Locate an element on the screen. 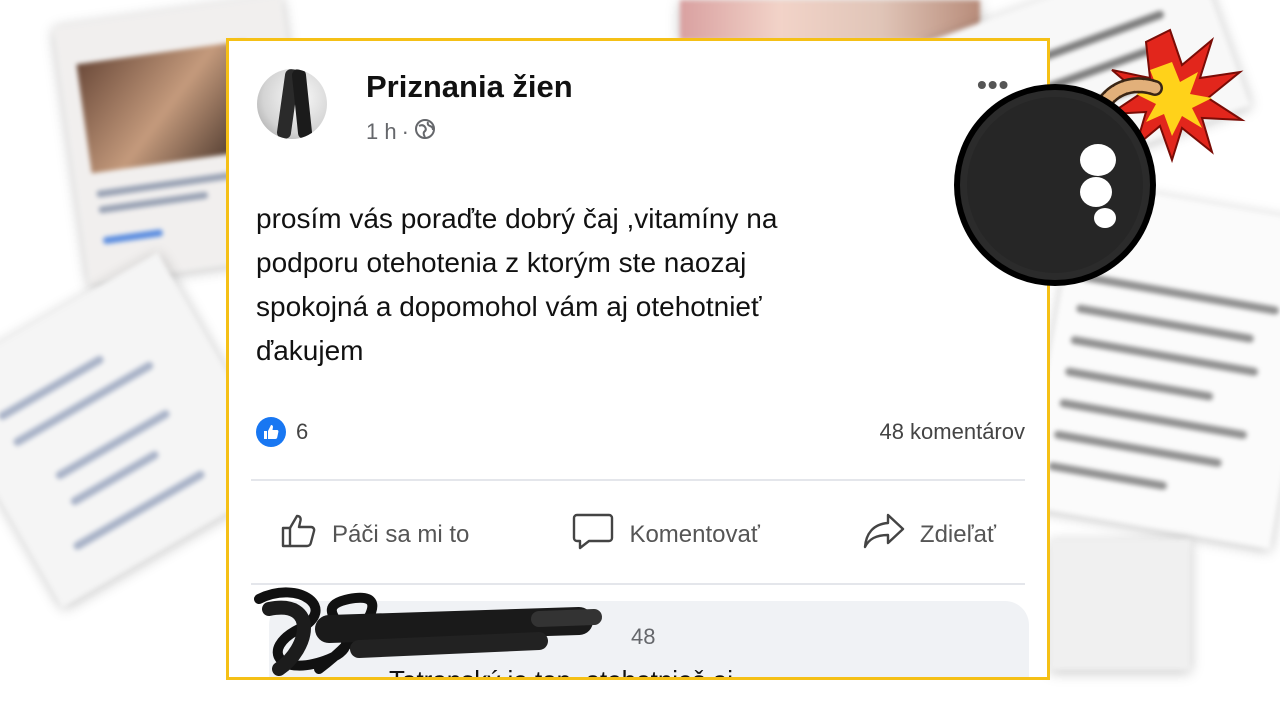  post-time: 1 h is located at coordinates (381, 132).